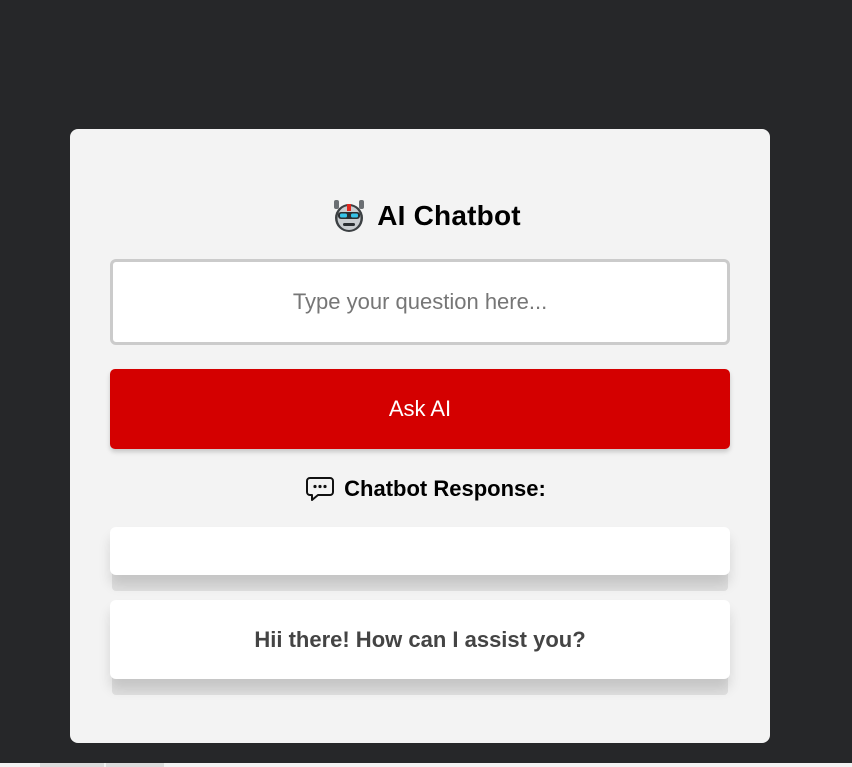 This screenshot has width=852, height=767. Describe the element at coordinates (445, 488) in the screenshot. I see `response-heading-label: Chatbot Response:` at that location.